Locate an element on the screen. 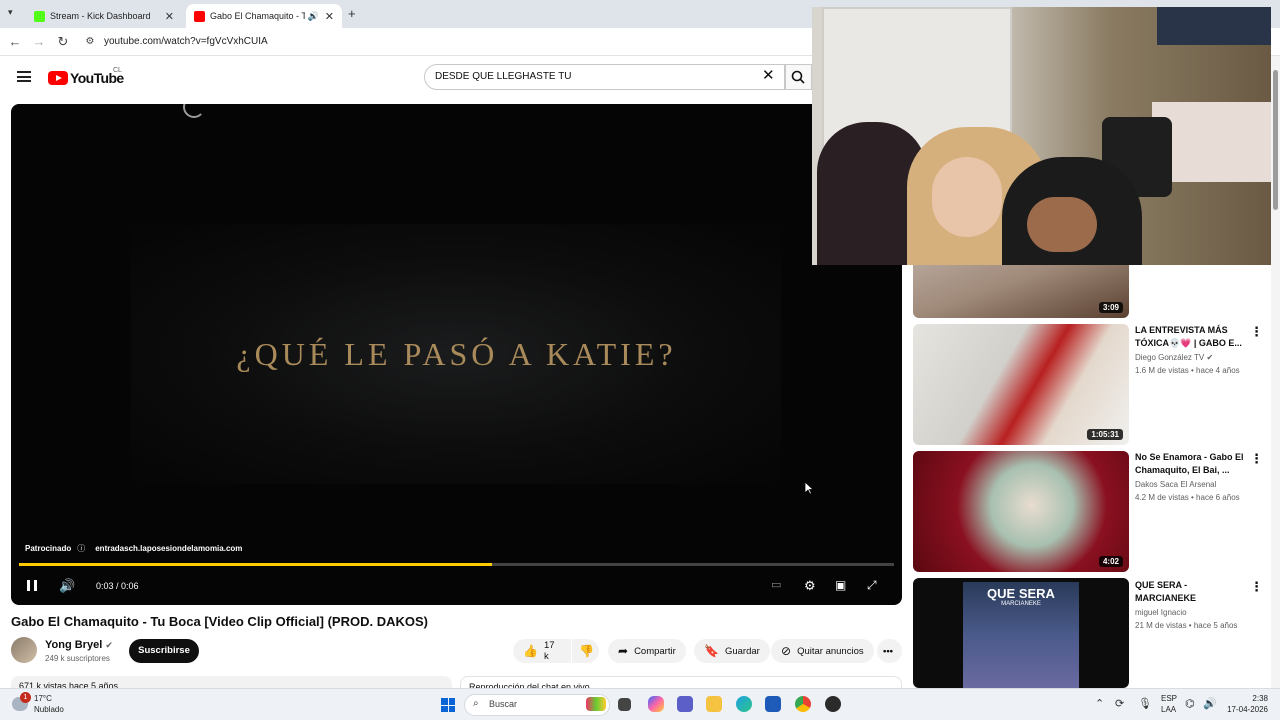  related-thumbnail: QUE SERA MARCIANEKE is located at coordinates (1021, 633).